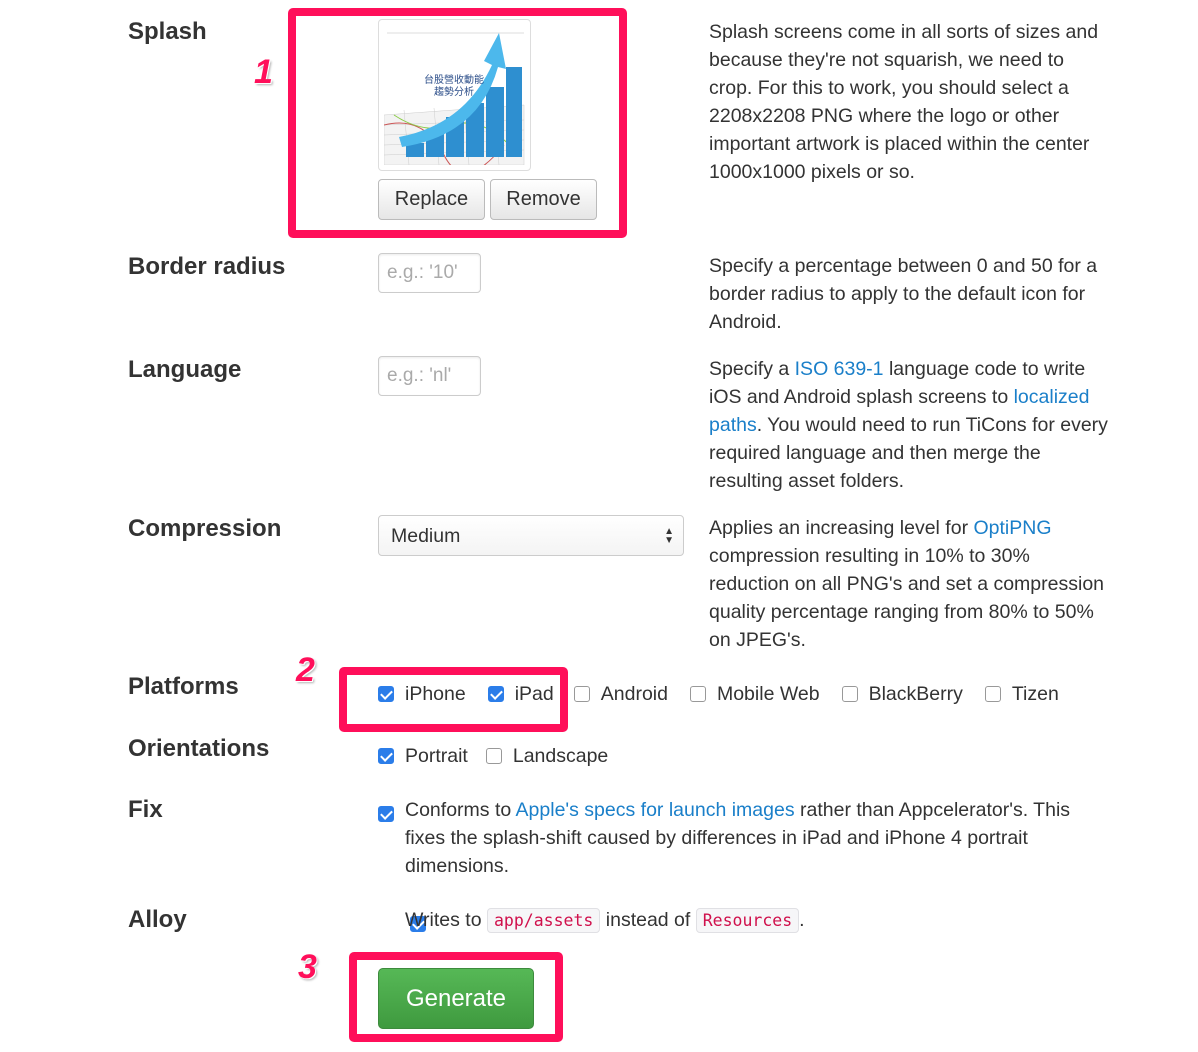 This screenshot has height=1052, width=1198. What do you see at coordinates (305, 670) in the screenshot?
I see `annotation-number-2: 2` at bounding box center [305, 670].